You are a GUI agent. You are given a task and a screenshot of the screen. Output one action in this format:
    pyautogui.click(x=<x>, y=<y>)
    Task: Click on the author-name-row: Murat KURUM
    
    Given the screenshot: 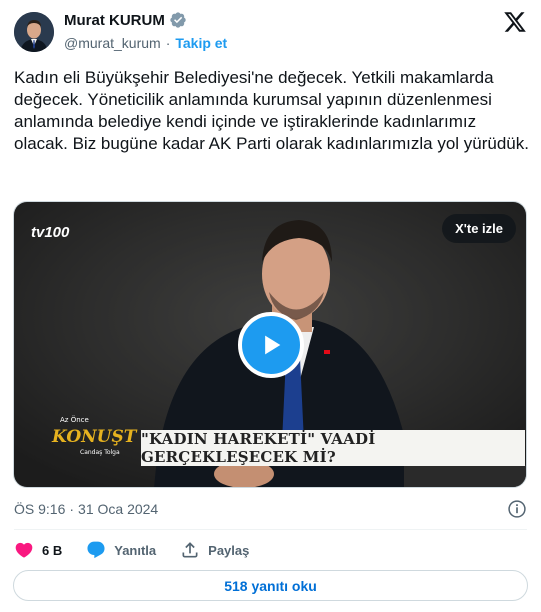 What is the action you would take?
    pyautogui.click(x=125, y=20)
    